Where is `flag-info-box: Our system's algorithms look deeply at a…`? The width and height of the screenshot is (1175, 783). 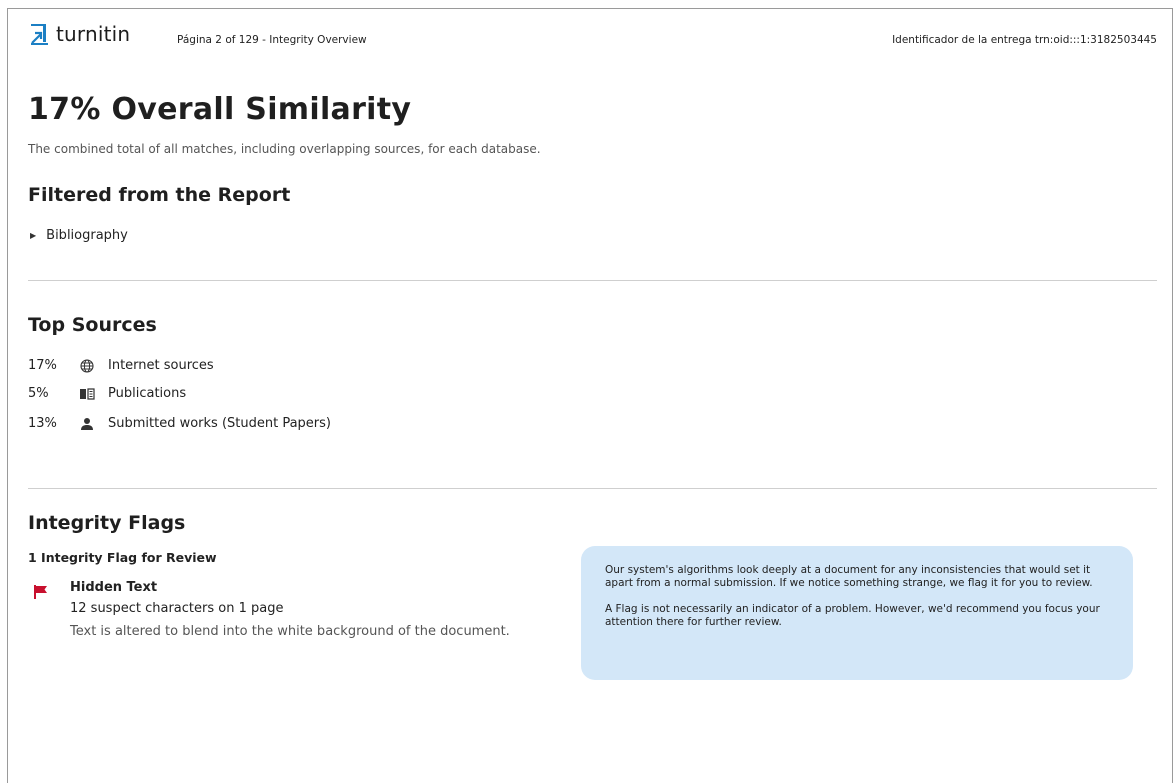
flag-info-box: Our system's algorithms look deeply at a… is located at coordinates (857, 613).